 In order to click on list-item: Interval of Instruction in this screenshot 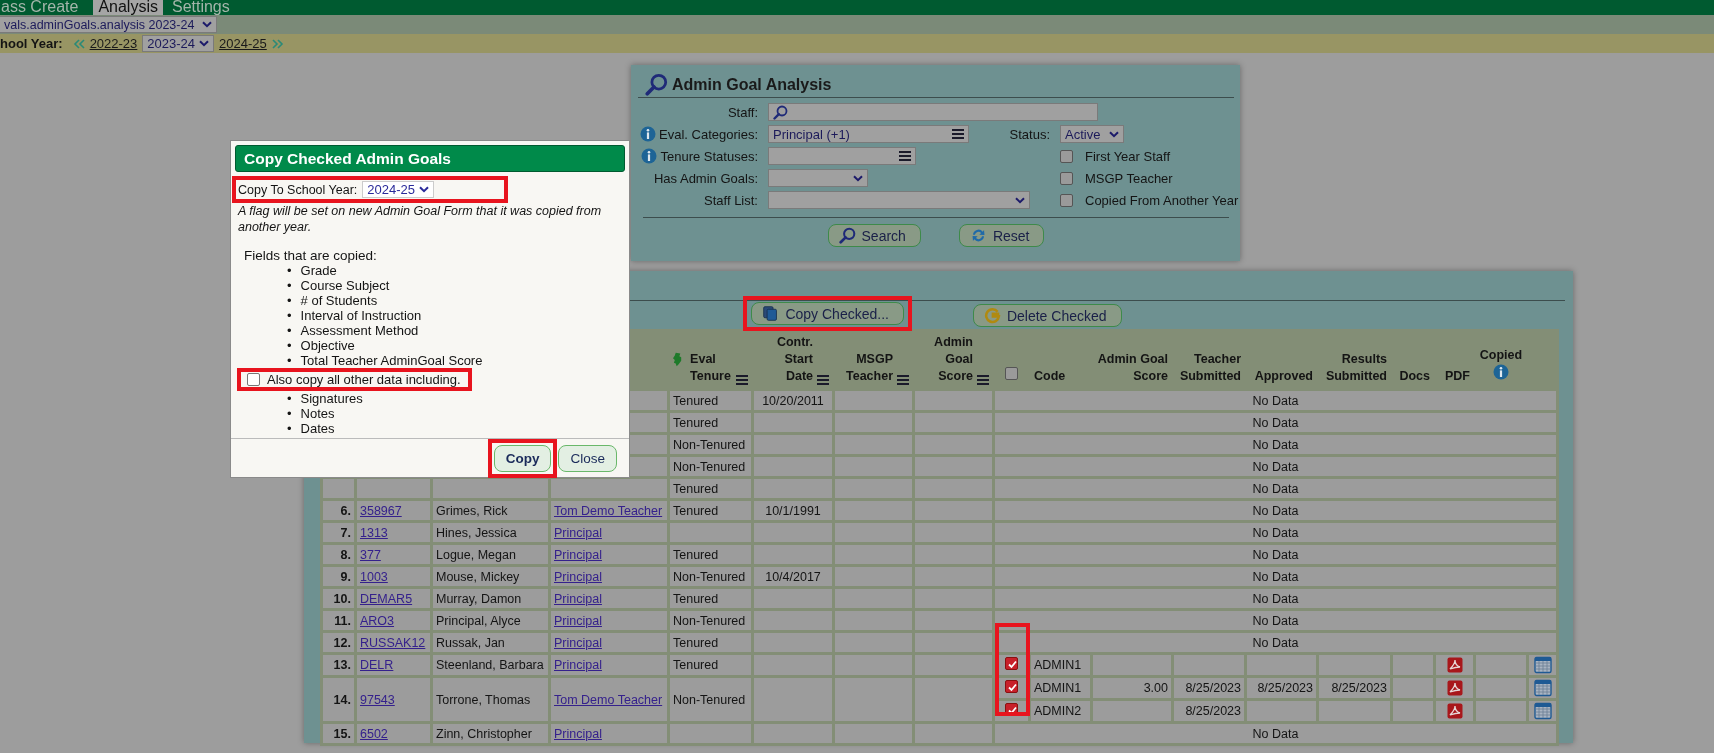, I will do `click(361, 315)`.